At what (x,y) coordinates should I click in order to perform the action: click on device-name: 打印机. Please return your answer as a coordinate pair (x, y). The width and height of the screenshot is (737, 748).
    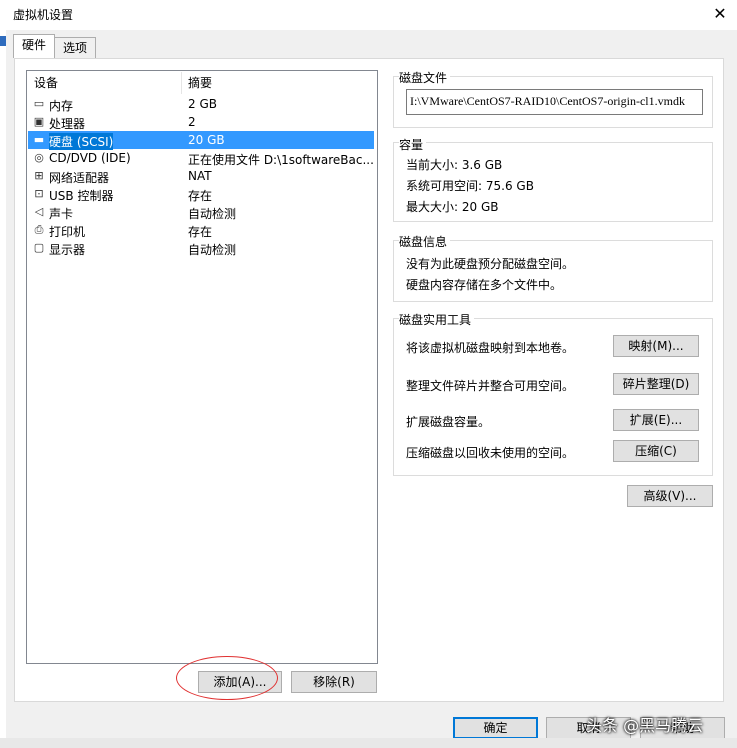
    Looking at the image, I should click on (67, 232).